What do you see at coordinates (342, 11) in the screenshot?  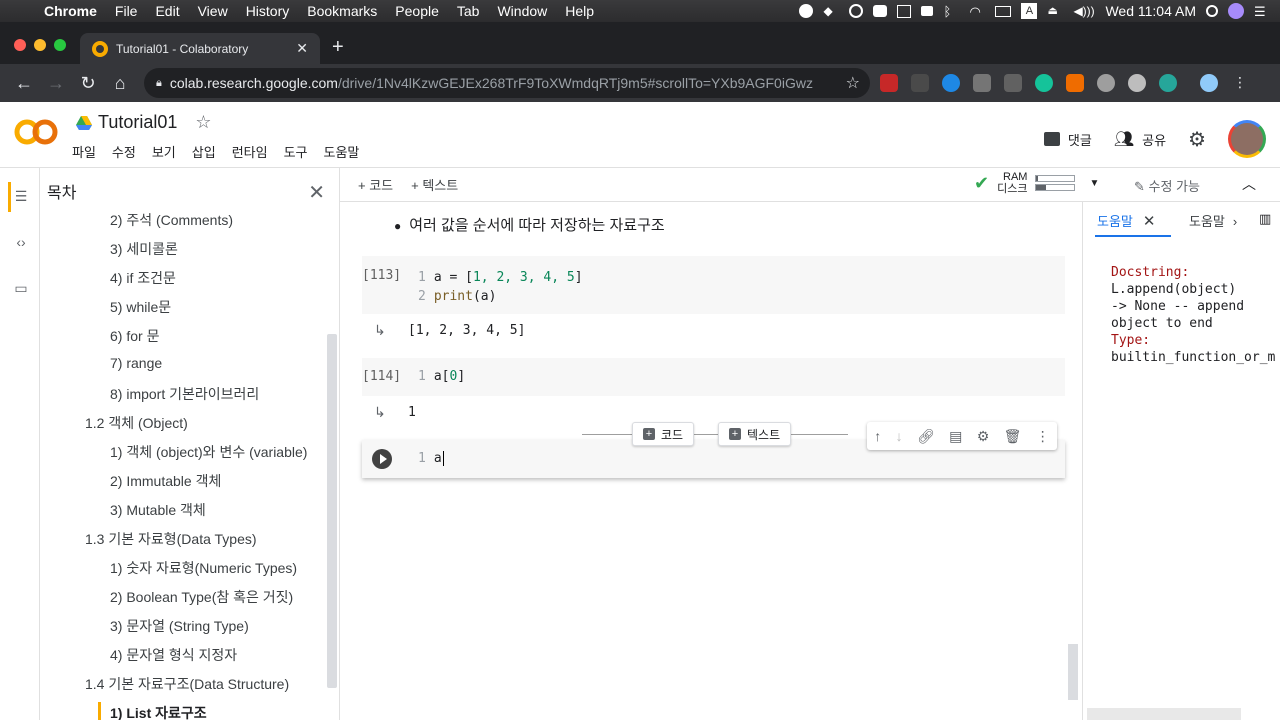 I see `menubar-bookmarks: Bookmarks` at bounding box center [342, 11].